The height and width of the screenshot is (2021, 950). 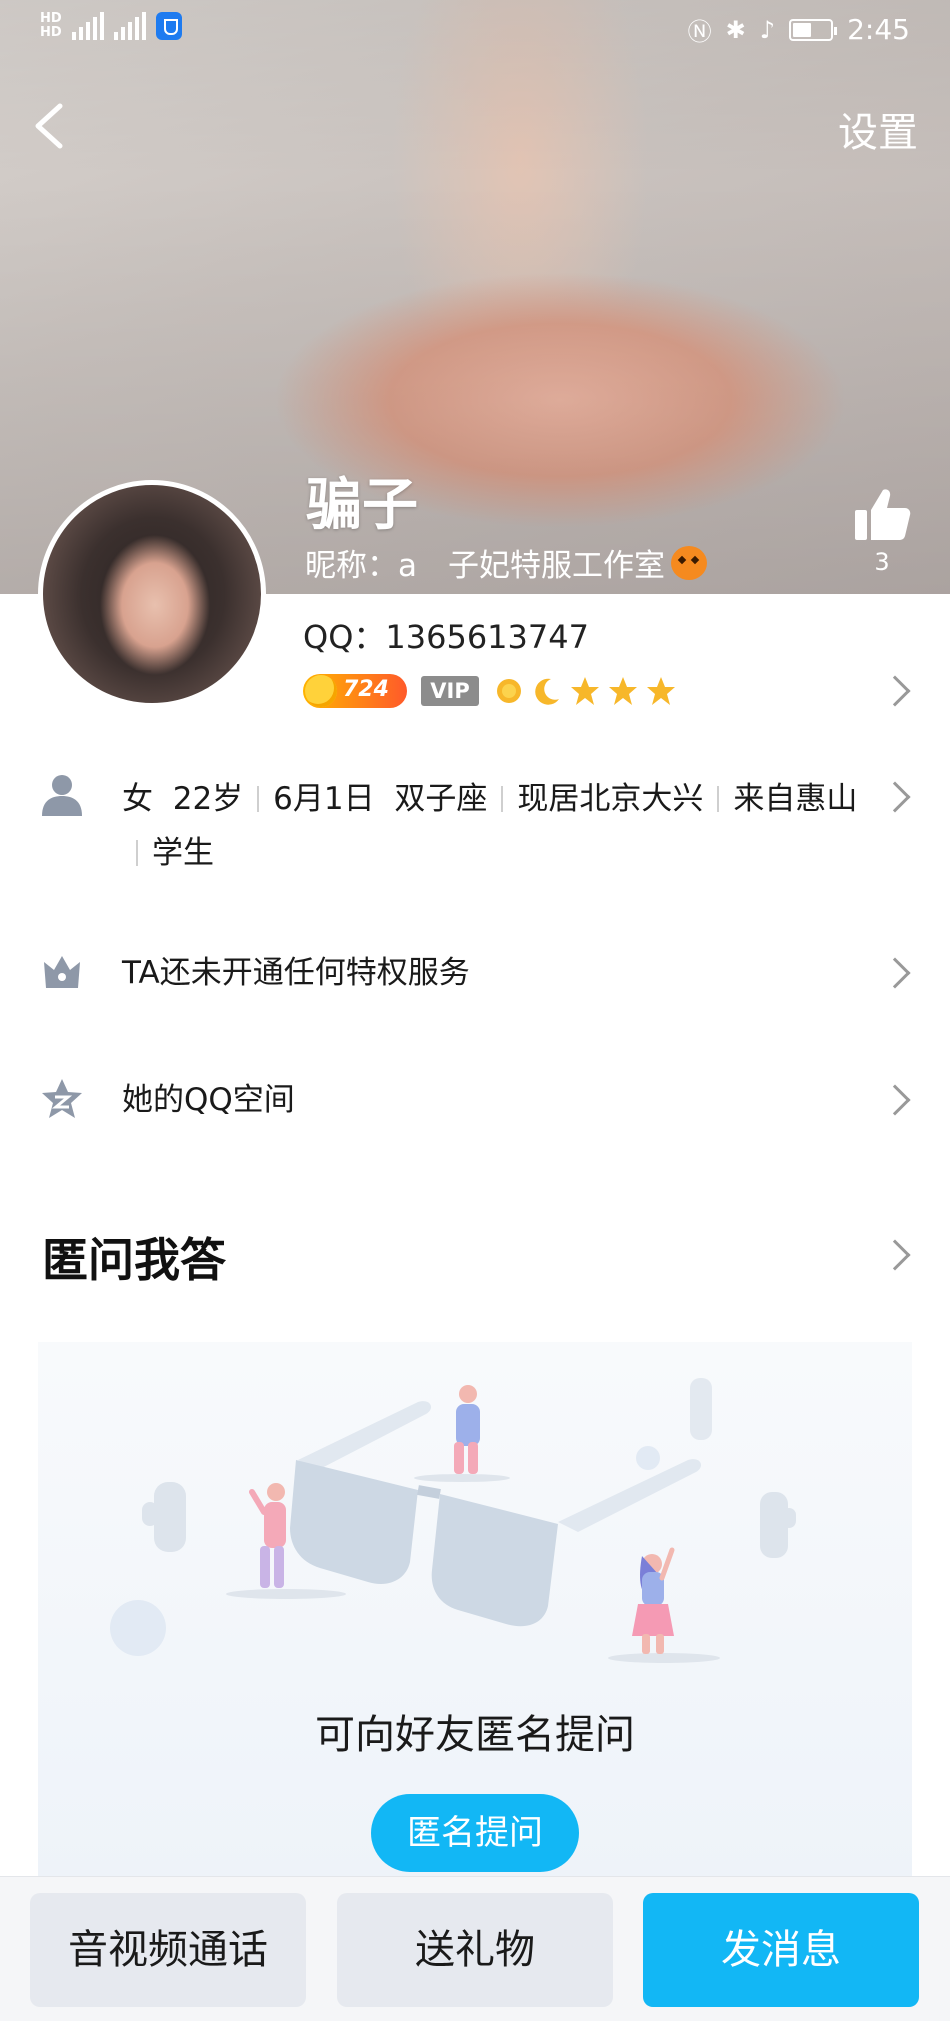 What do you see at coordinates (450, 691) in the screenshot?
I see `vip-badge: VIP` at bounding box center [450, 691].